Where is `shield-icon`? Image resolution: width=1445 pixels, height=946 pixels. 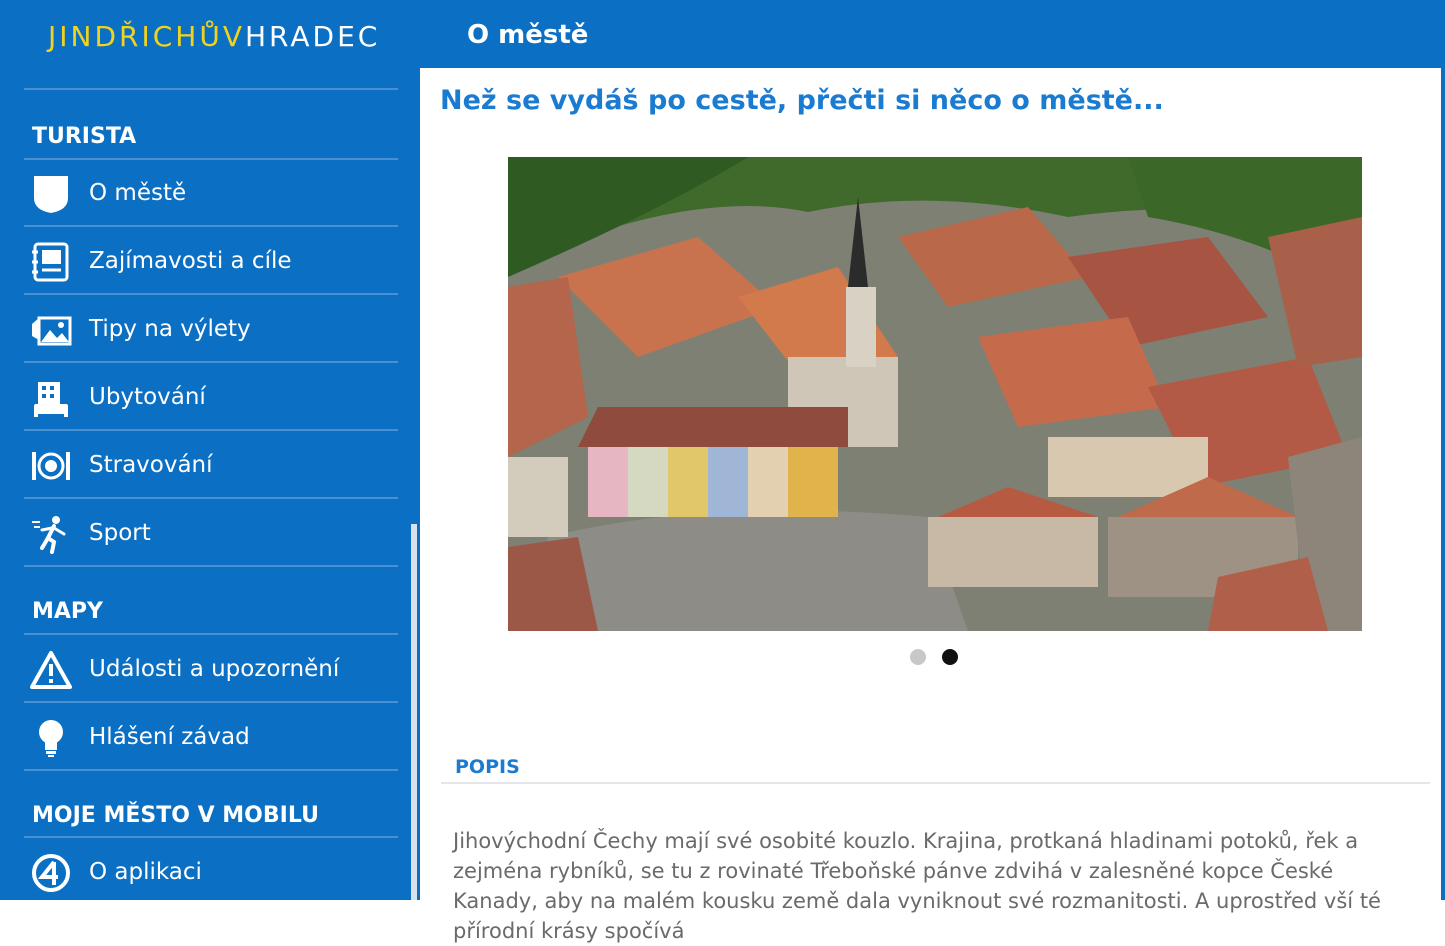 shield-icon is located at coordinates (51, 194).